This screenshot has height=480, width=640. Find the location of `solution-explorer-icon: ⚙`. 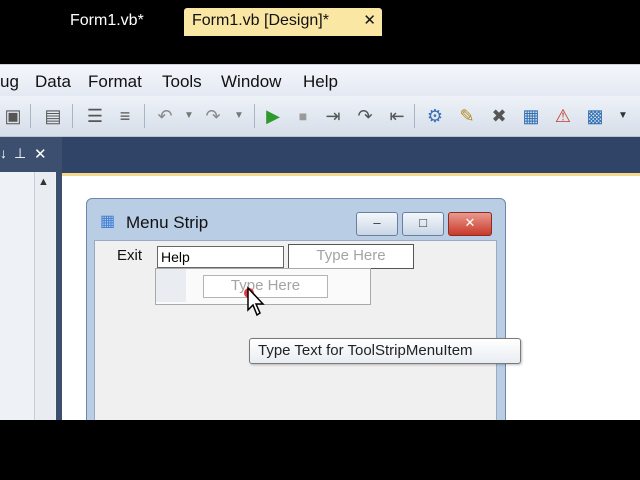

solution-explorer-icon: ⚙ is located at coordinates (435, 116).